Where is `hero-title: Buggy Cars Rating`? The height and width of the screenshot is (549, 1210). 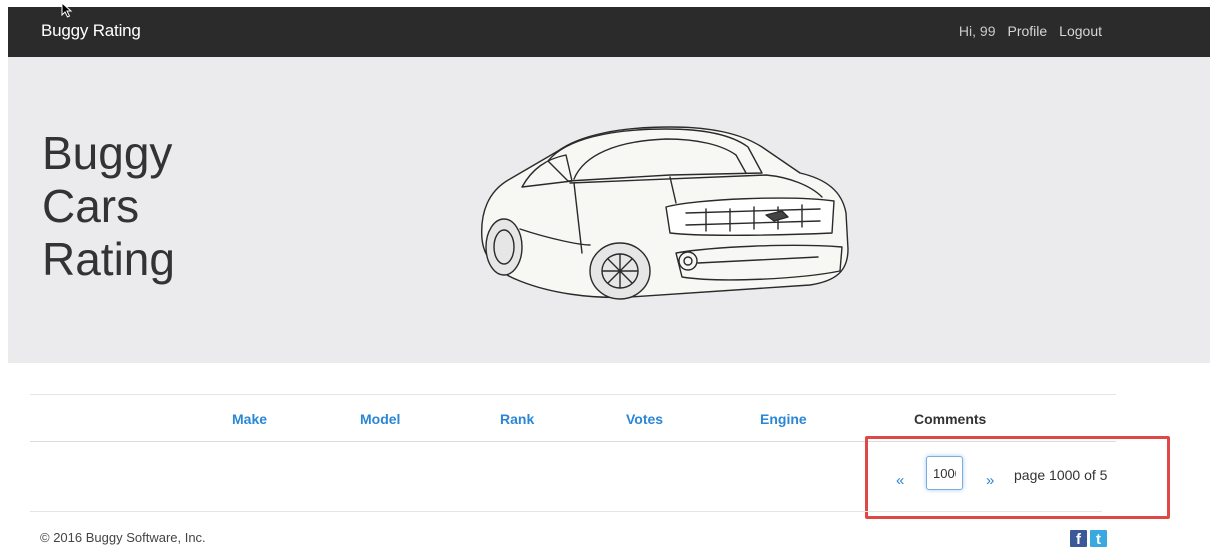
hero-title: Buggy Cars Rating is located at coordinates (142, 206).